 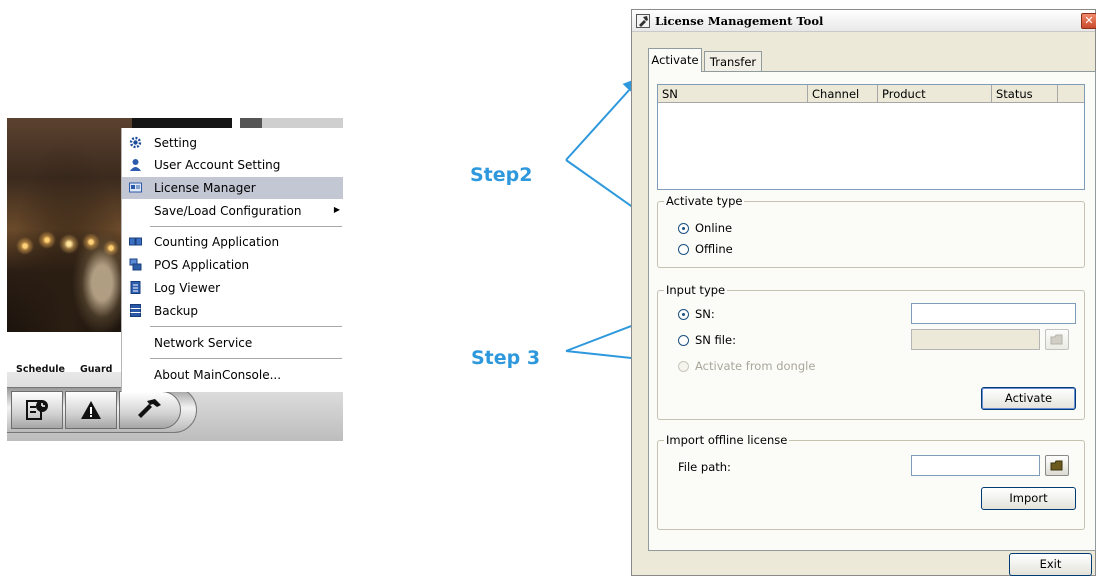 What do you see at coordinates (205, 188) in the screenshot?
I see `menu-item-label: License Manager` at bounding box center [205, 188].